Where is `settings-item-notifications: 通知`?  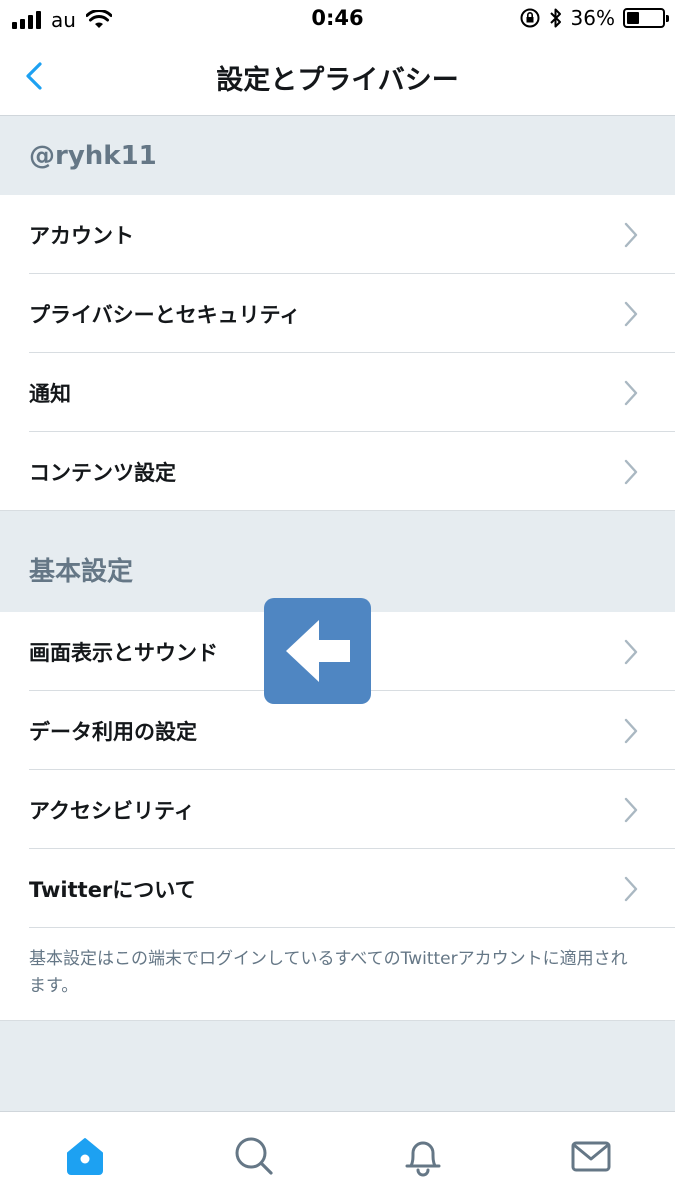
settings-item-notifications: 通知 is located at coordinates (337, 392).